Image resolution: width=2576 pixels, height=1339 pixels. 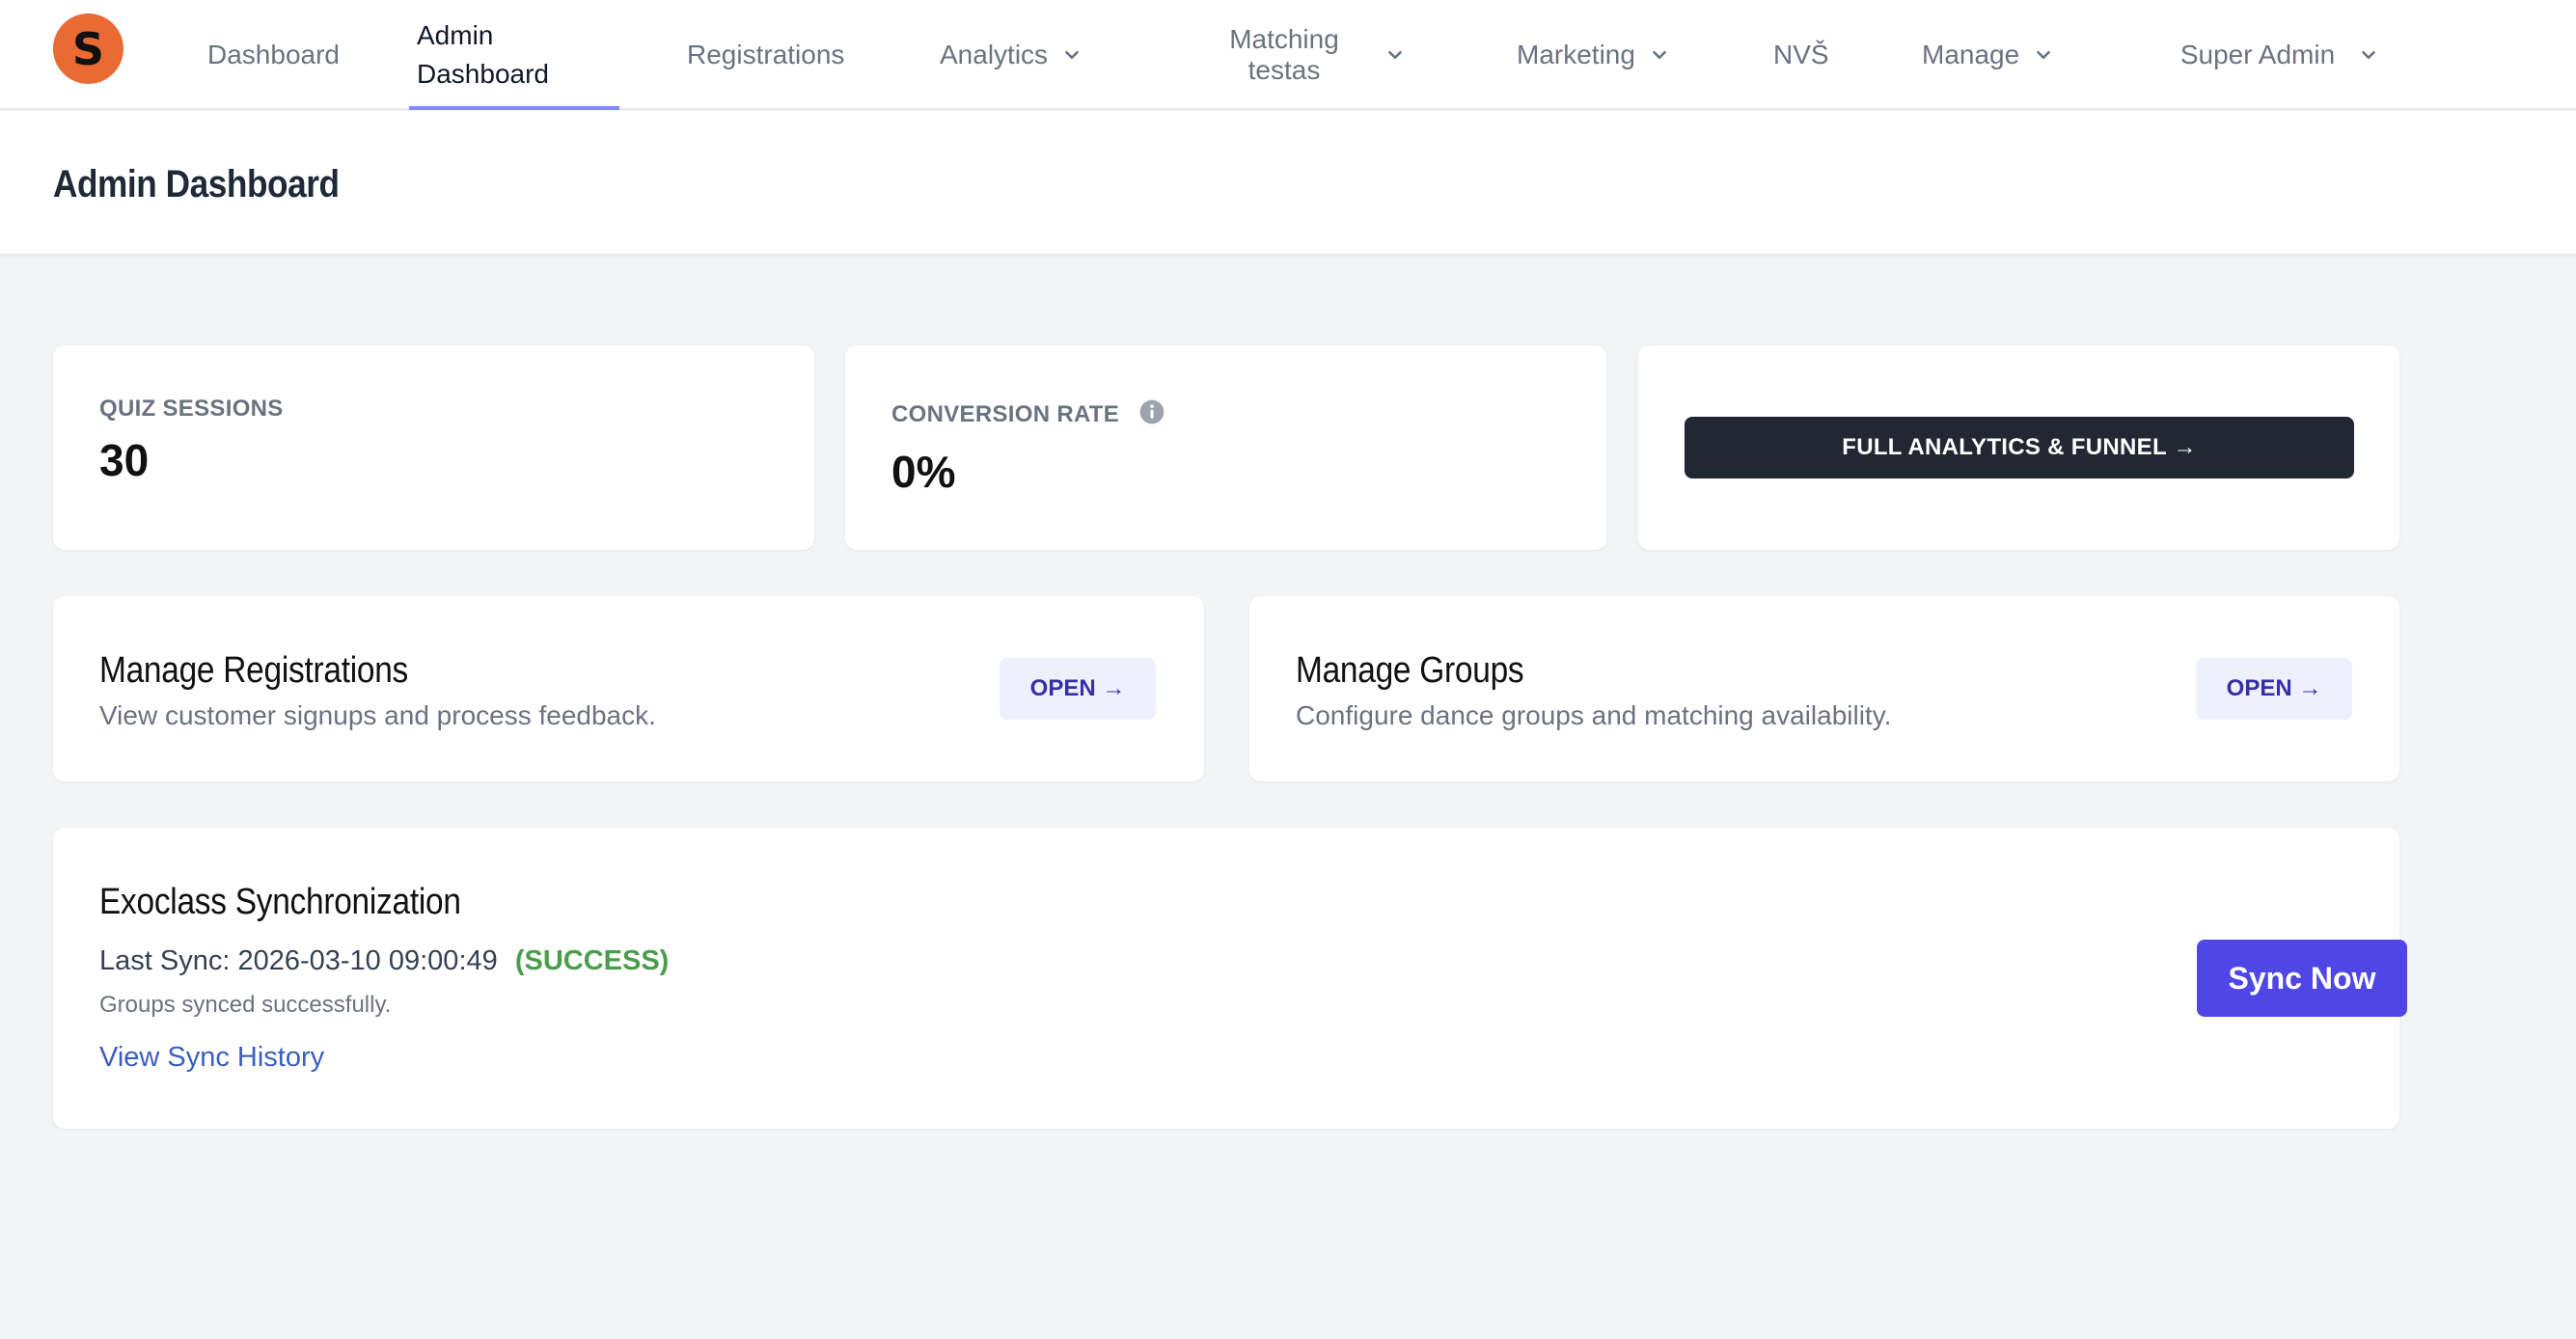 I want to click on conversion-rate-value: 0%, so click(x=924, y=472).